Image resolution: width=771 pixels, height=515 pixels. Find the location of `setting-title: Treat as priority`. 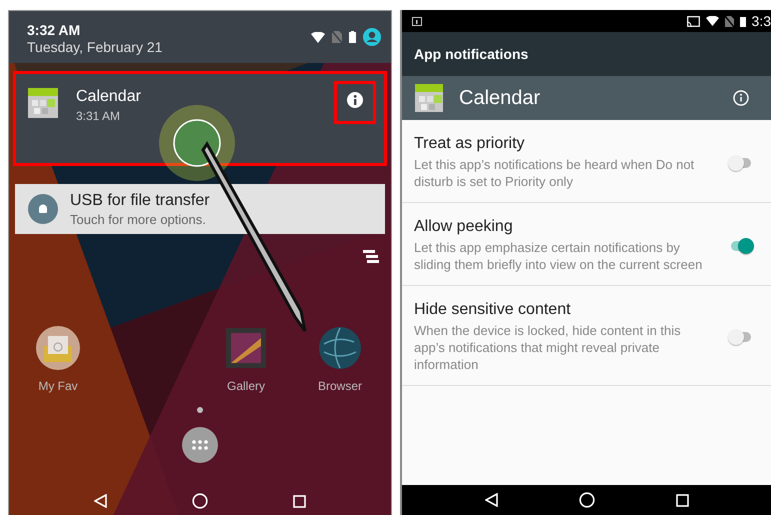

setting-title: Treat as priority is located at coordinates (470, 144).